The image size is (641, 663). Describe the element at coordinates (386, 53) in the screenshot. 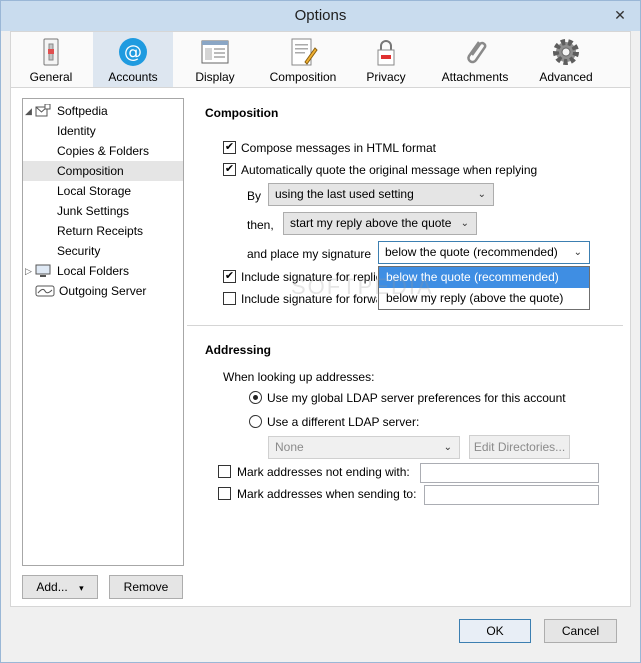

I see `privacy-icon` at that location.